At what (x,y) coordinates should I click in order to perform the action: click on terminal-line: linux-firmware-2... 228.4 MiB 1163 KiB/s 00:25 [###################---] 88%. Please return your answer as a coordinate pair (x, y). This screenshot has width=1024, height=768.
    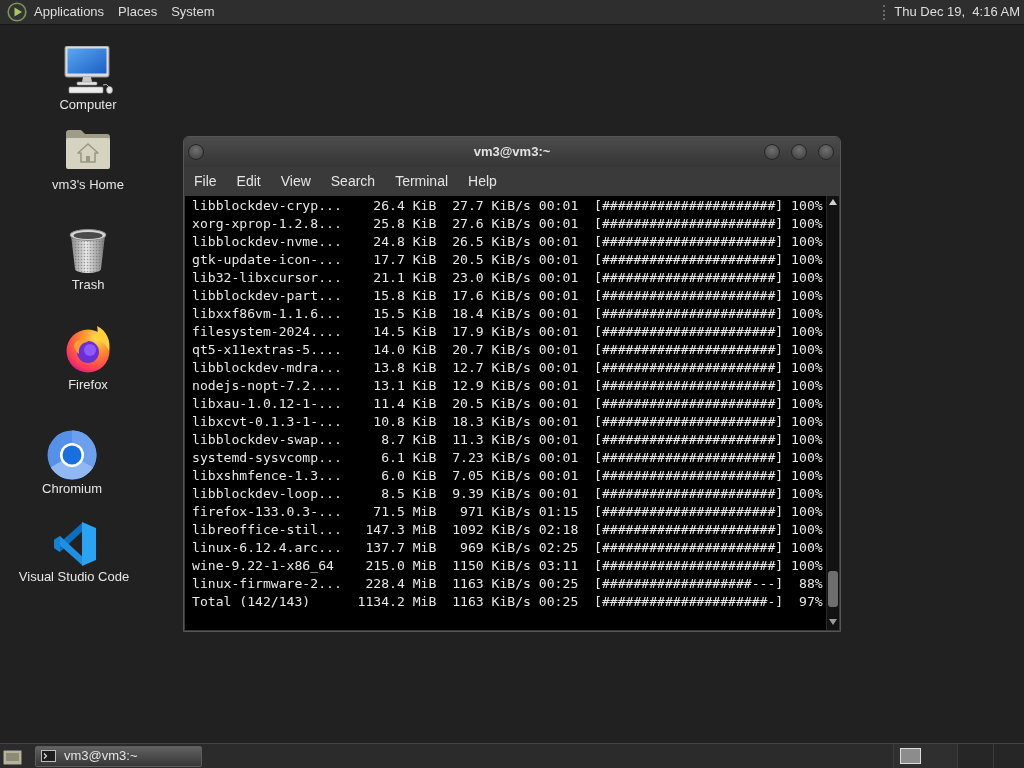
    Looking at the image, I should click on (508, 584).